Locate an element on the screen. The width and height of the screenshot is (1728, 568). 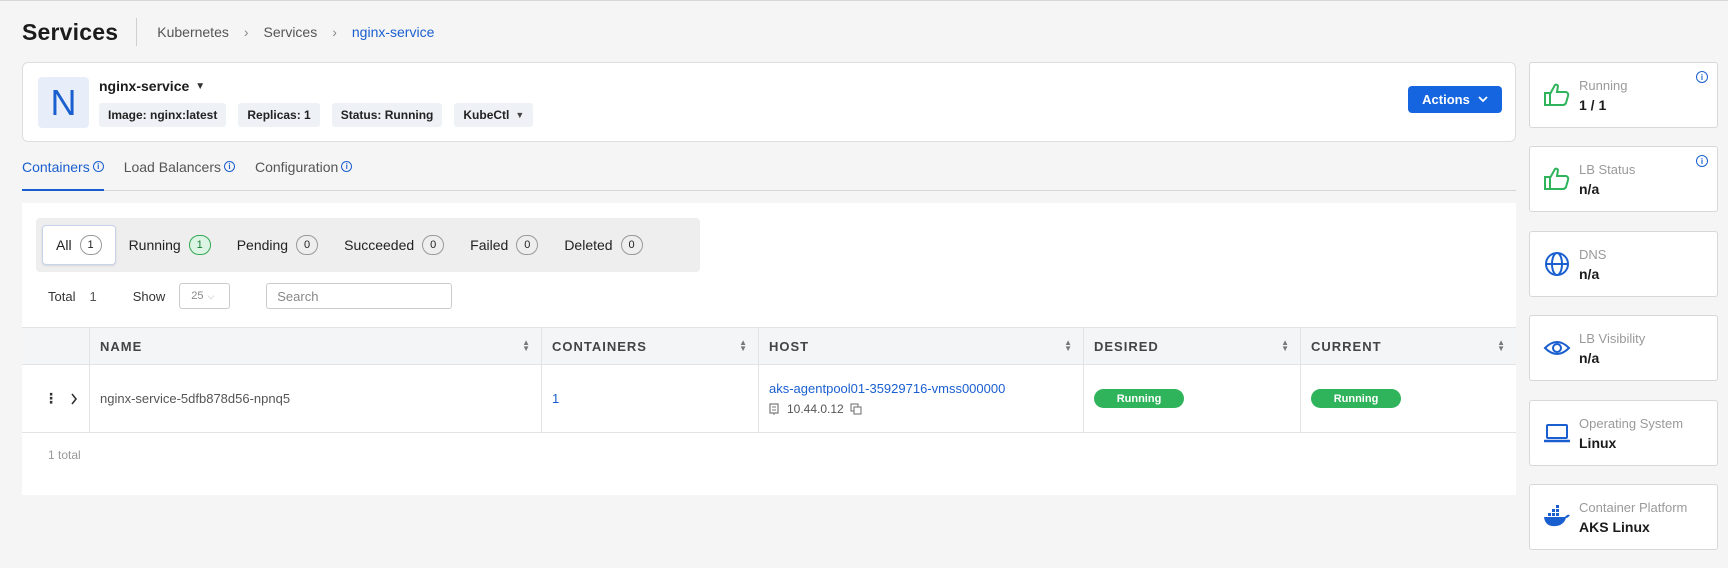
tab-load-balancers: Load Balancers i is located at coordinates (179, 175).